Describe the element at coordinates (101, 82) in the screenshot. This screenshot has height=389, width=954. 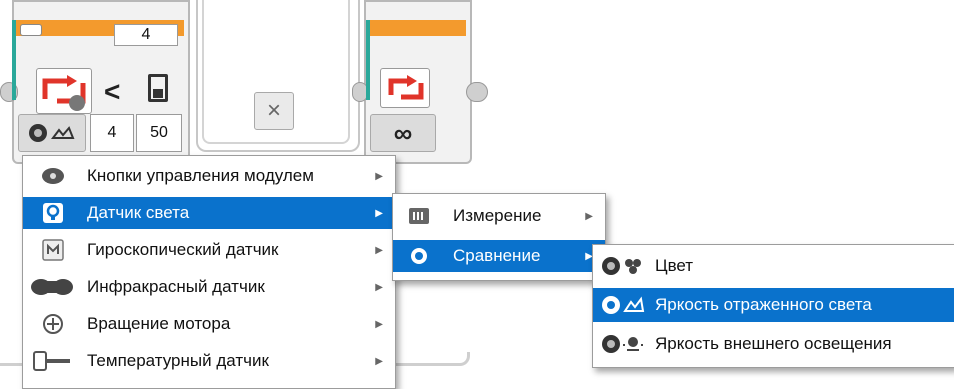
I see `wait-block: 4 < 4 50` at that location.